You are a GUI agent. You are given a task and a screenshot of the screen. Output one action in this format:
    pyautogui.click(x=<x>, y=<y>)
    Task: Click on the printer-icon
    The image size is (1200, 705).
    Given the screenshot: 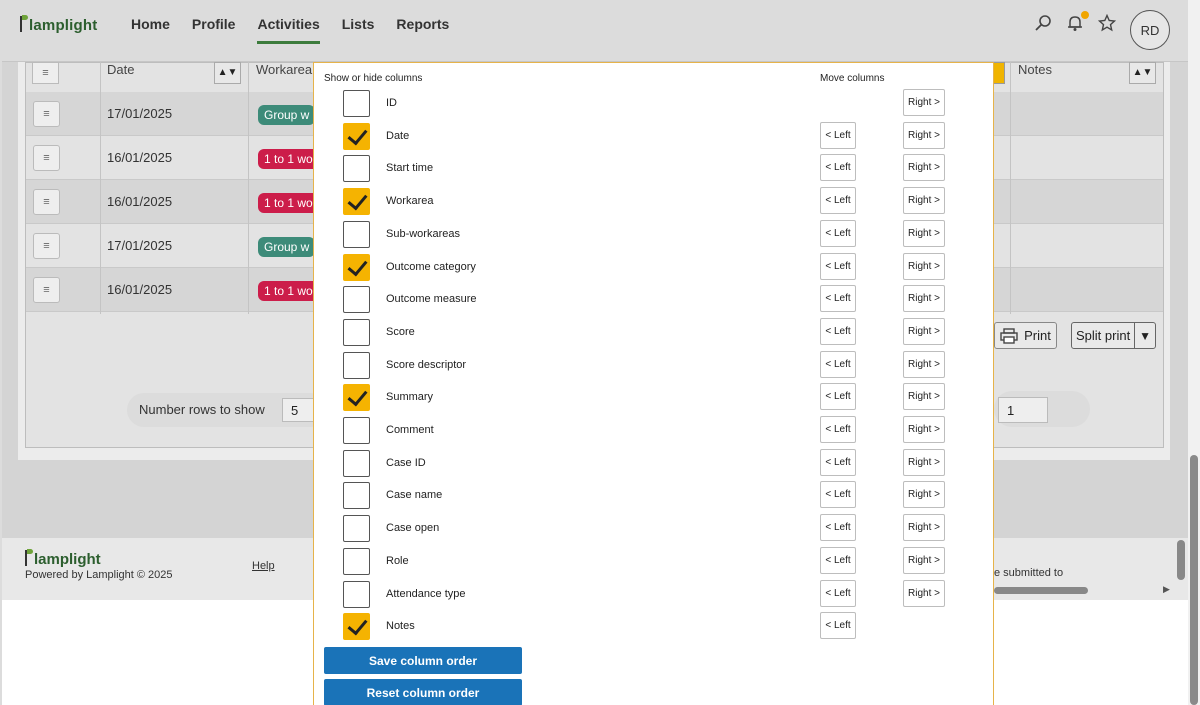 What is the action you would take?
    pyautogui.click(x=1009, y=335)
    